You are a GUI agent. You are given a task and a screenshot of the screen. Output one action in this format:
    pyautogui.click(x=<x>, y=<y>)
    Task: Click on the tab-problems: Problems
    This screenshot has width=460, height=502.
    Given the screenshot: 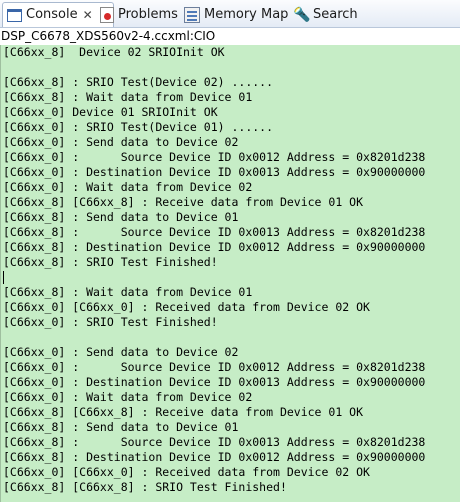 What is the action you would take?
    pyautogui.click(x=139, y=14)
    